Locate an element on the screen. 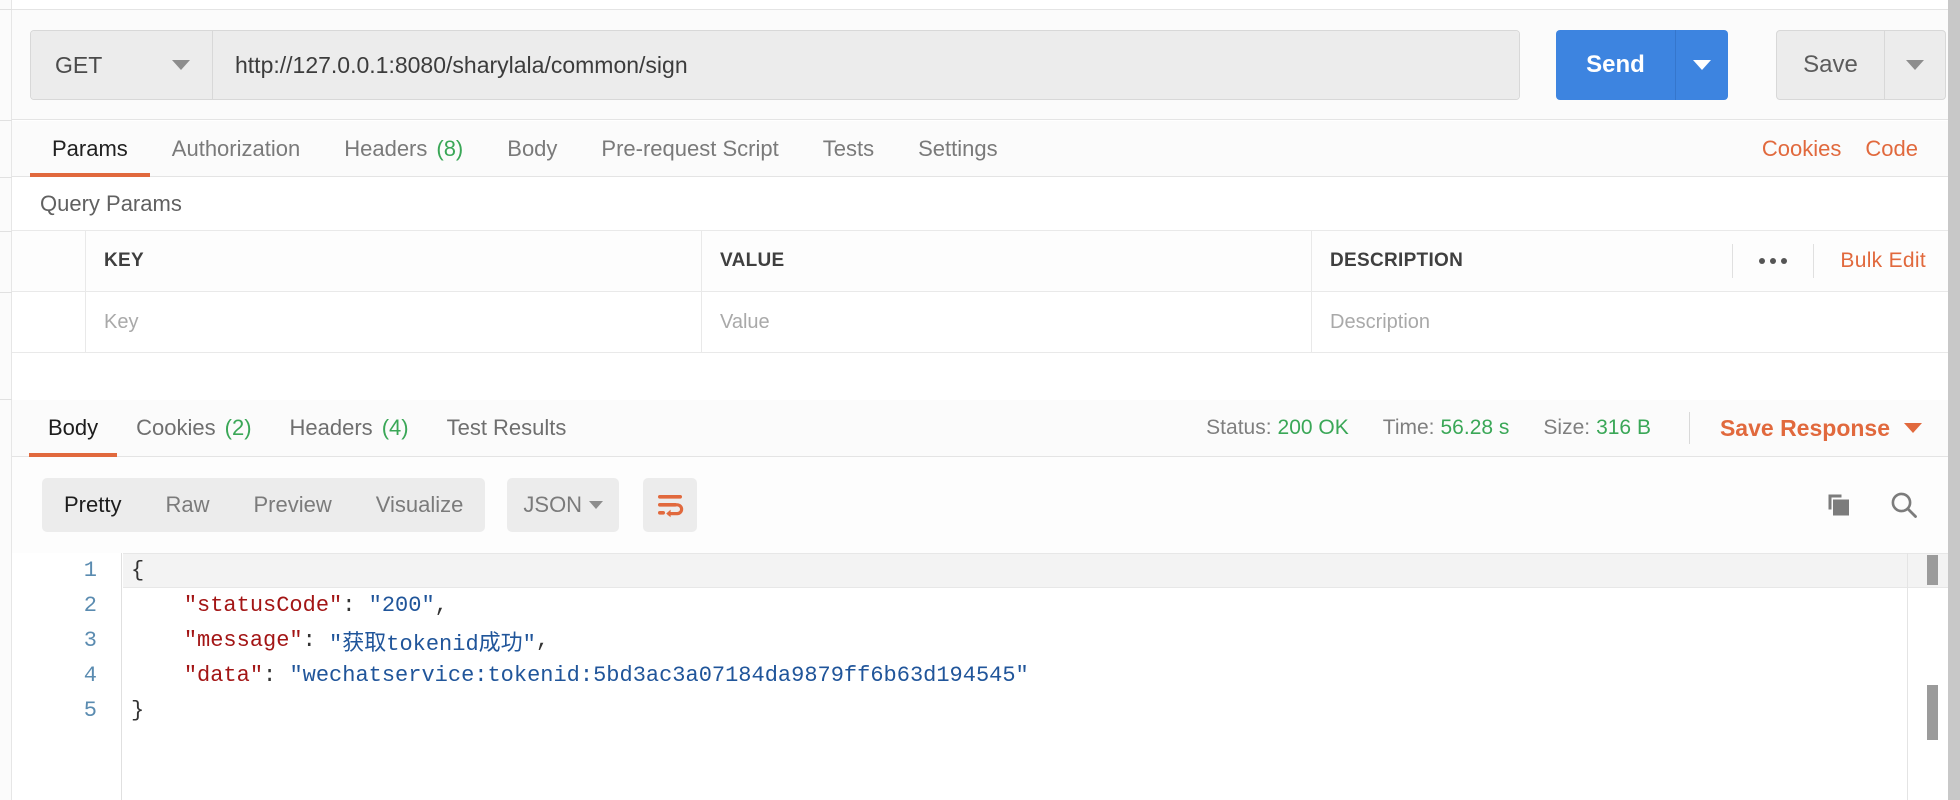 The height and width of the screenshot is (800, 1960). time-label: Time: is located at coordinates (1408, 427).